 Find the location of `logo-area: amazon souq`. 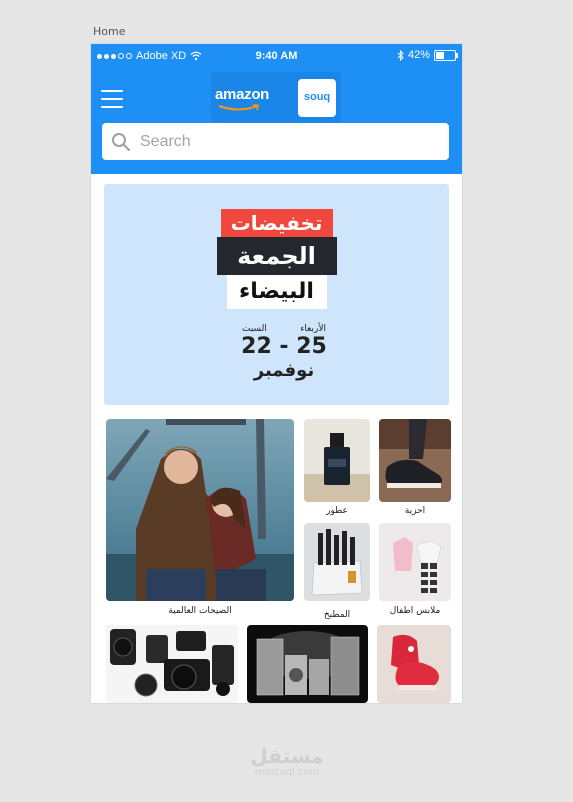

logo-area: amazon souq is located at coordinates (276, 97).